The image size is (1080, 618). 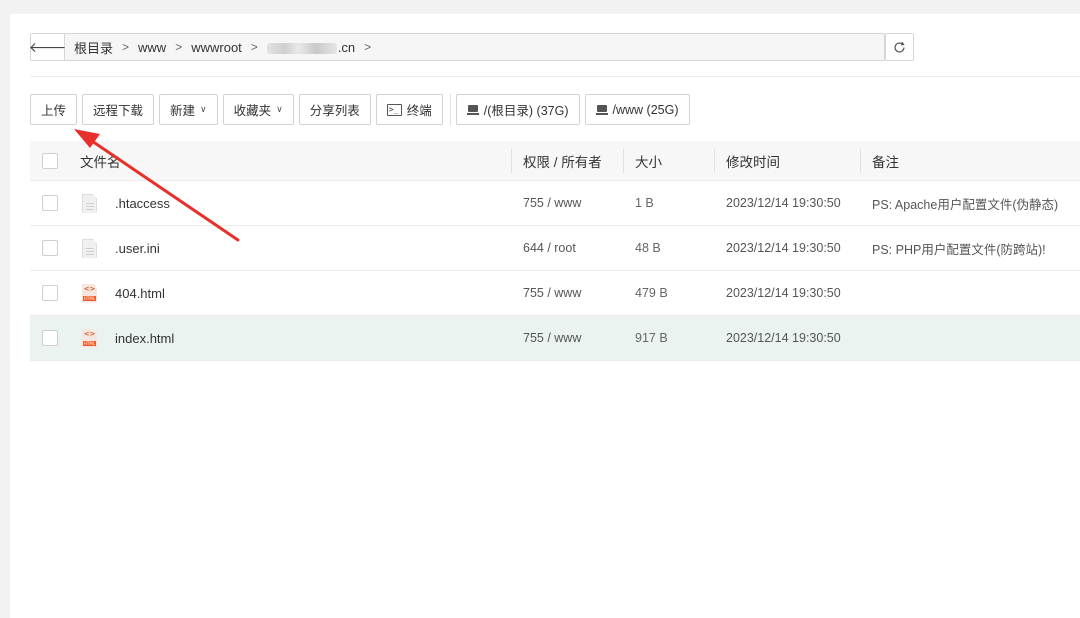 What do you see at coordinates (567, 161) in the screenshot?
I see `header-permission: 权限 / 所有者` at bounding box center [567, 161].